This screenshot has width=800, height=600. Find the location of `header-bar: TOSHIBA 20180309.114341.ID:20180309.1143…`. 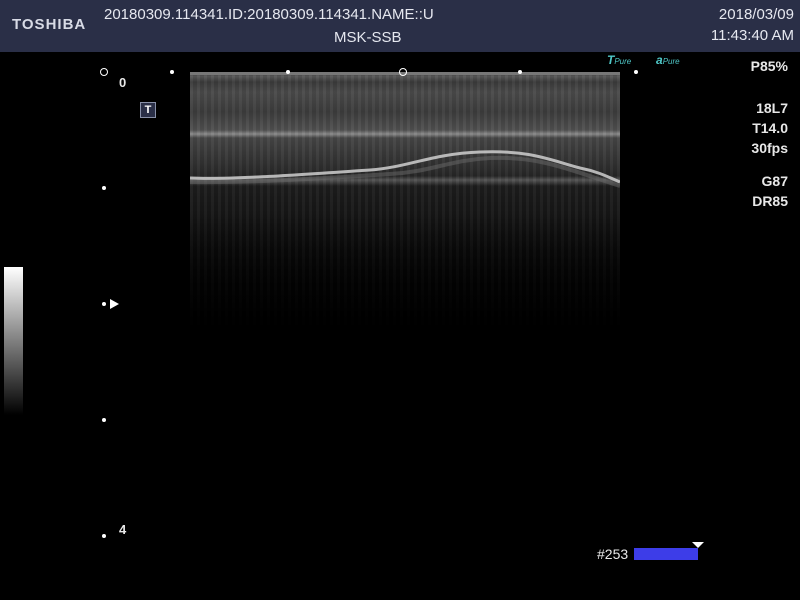

header-bar: TOSHIBA 20180309.114341.ID:20180309.1143… is located at coordinates (400, 26).